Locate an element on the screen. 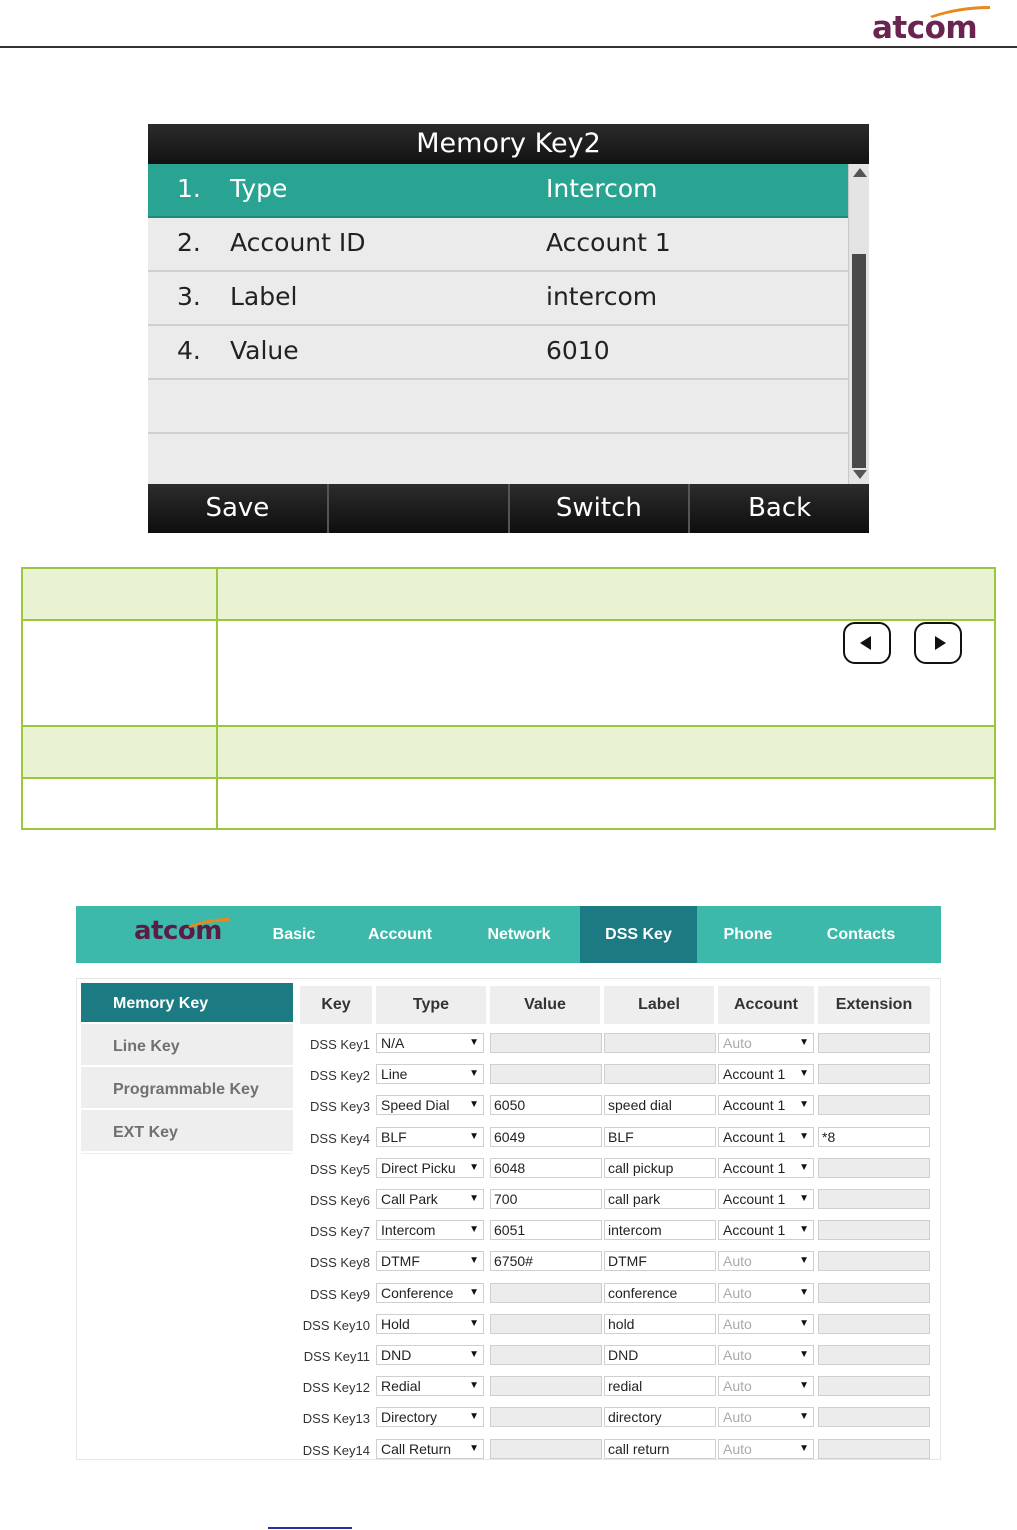 The image size is (1017, 1530). label-input: redial is located at coordinates (660, 1386).